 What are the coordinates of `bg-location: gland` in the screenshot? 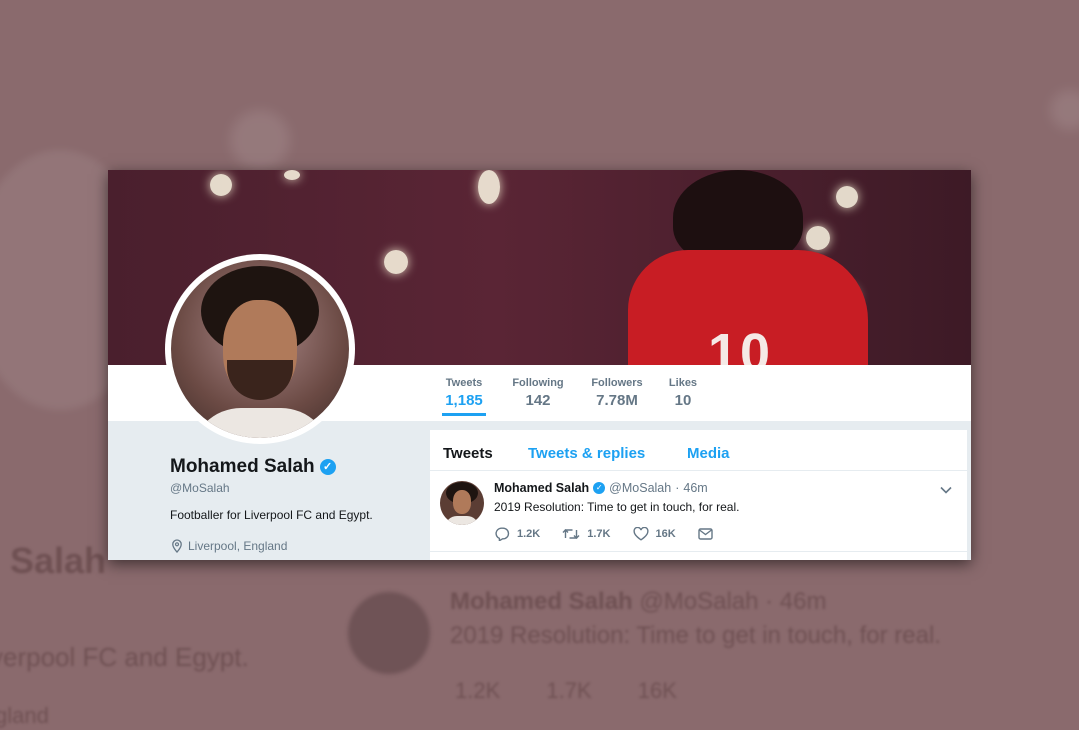 It's located at (24, 715).